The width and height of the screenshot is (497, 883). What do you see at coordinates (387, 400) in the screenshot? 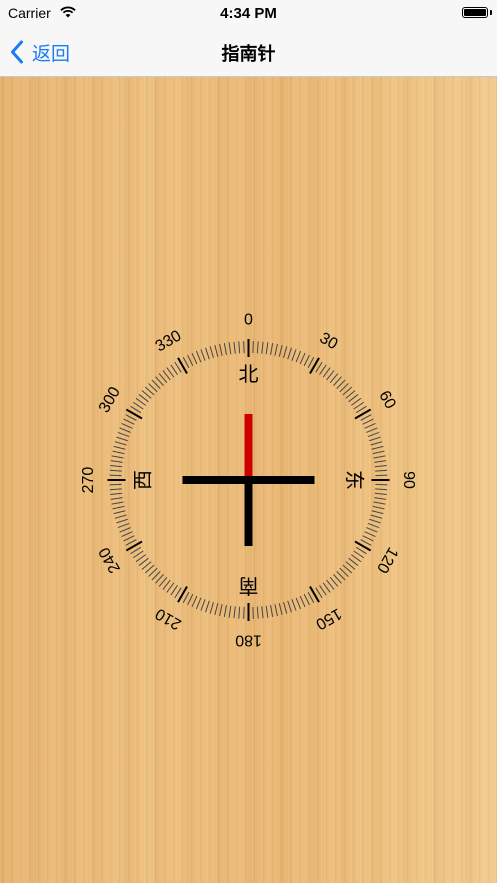
I see `degree-label: 60` at bounding box center [387, 400].